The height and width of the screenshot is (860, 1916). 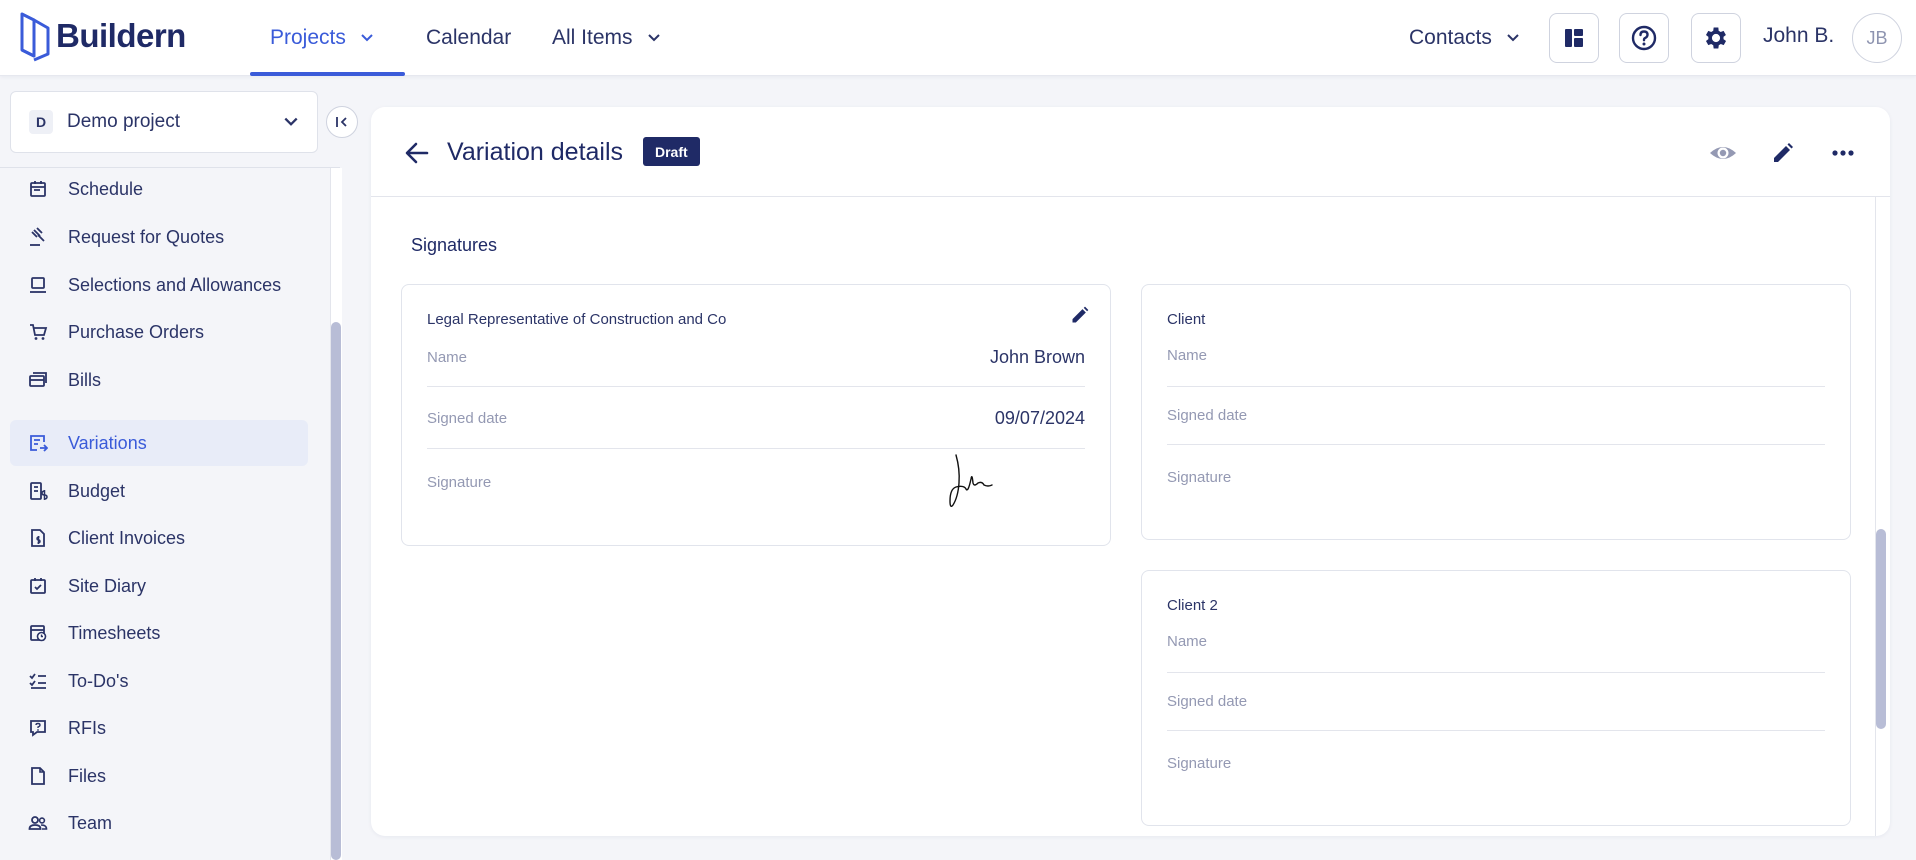 I want to click on buildern-logo-icon, so click(x=35, y=37).